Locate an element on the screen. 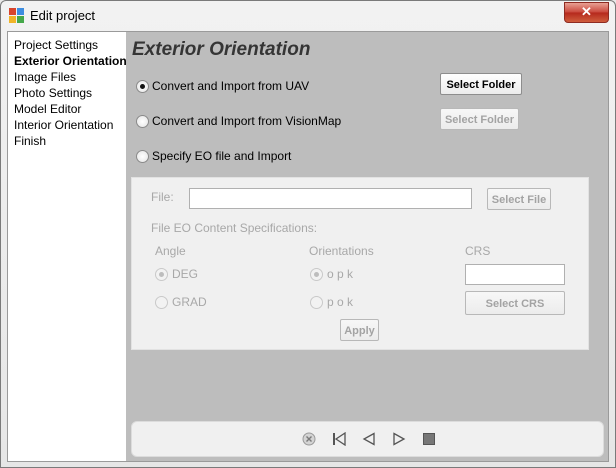 The height and width of the screenshot is (468, 616). app-icon is located at coordinates (16, 15).